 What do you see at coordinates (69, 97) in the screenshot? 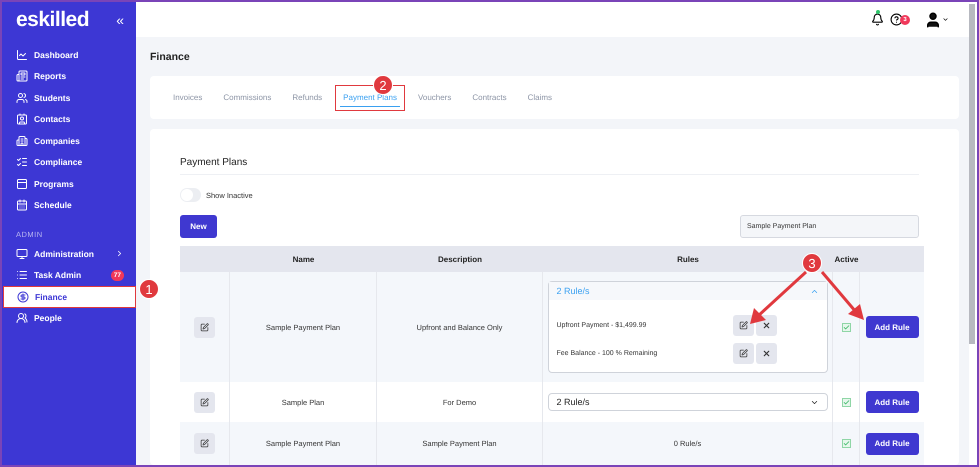
I see `sidebar-item: Students` at bounding box center [69, 97].